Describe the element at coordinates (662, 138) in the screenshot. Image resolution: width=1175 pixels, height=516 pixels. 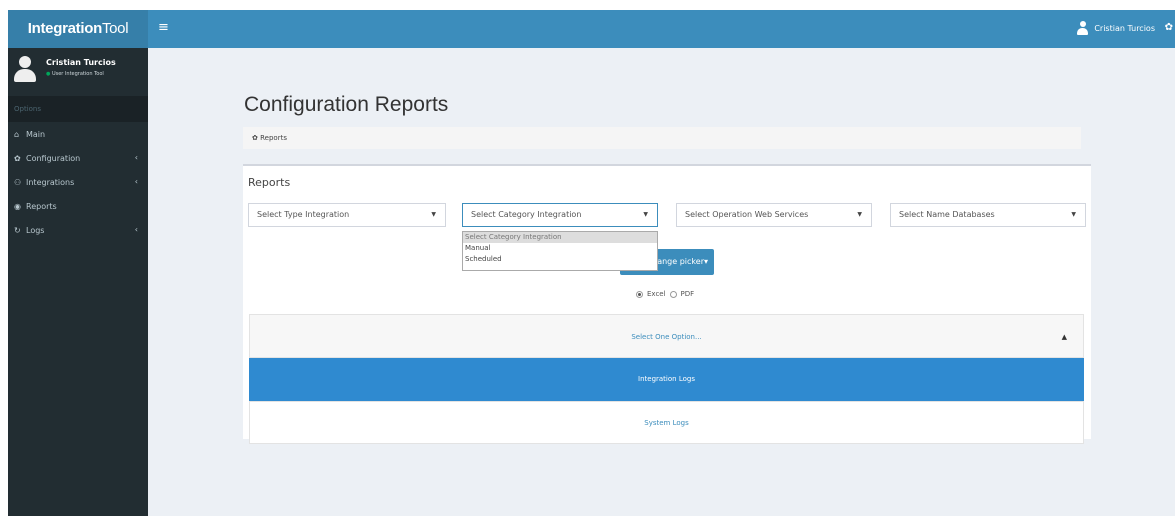
I see `breadcrumb: ✿ Reports` at that location.